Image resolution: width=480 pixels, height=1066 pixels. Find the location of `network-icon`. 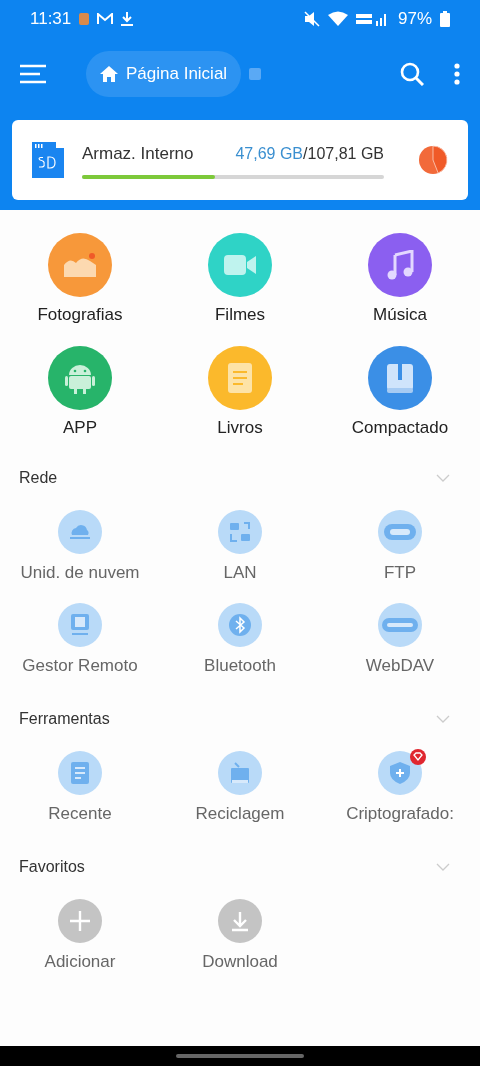

network-icon is located at coordinates (240, 532).